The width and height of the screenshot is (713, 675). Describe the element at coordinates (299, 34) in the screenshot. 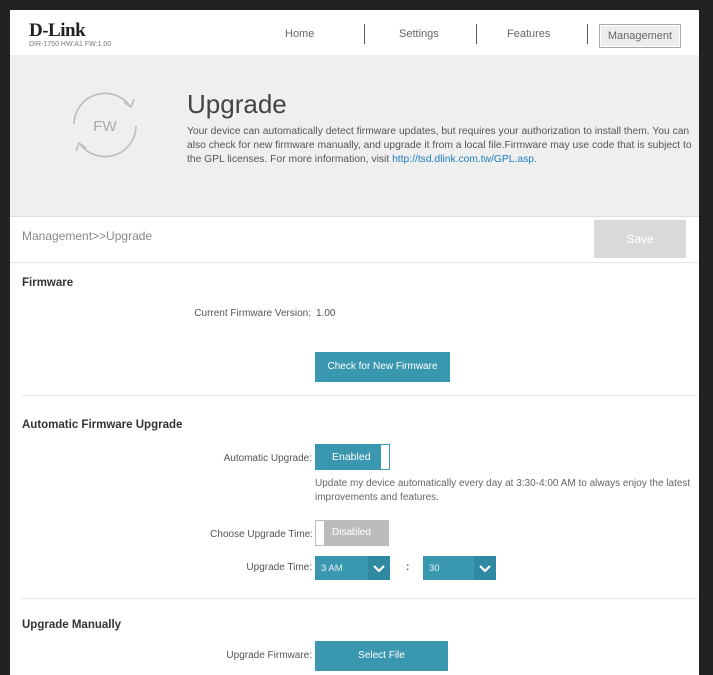

I see `nav-home: Home` at that location.